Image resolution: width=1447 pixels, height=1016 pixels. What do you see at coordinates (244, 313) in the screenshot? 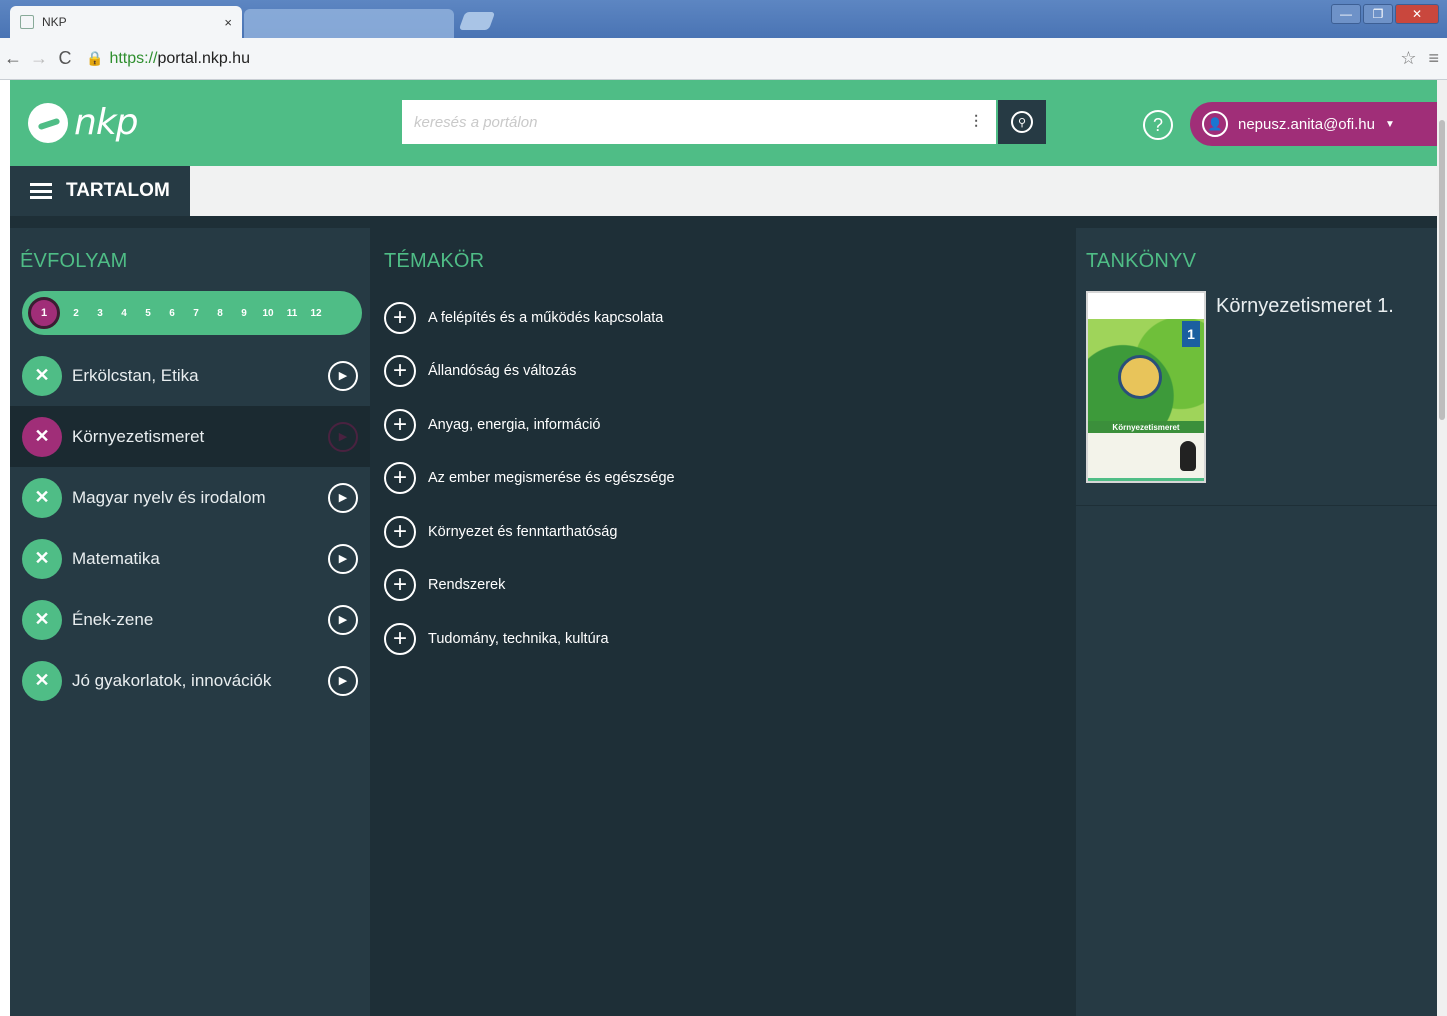
I see `grade-9: 9` at bounding box center [244, 313].